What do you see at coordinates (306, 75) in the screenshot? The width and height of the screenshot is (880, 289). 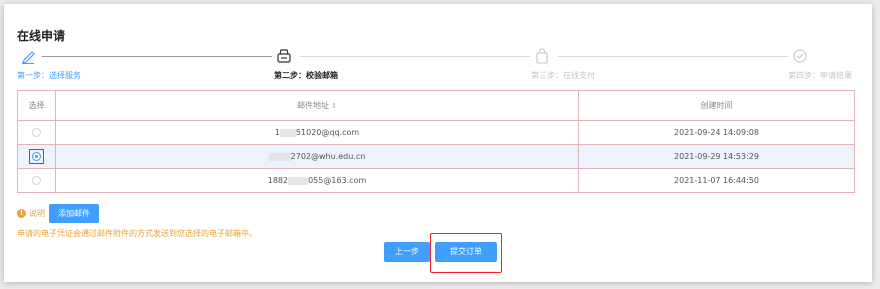 I see `step-label-2: 第二步：校验邮箱` at bounding box center [306, 75].